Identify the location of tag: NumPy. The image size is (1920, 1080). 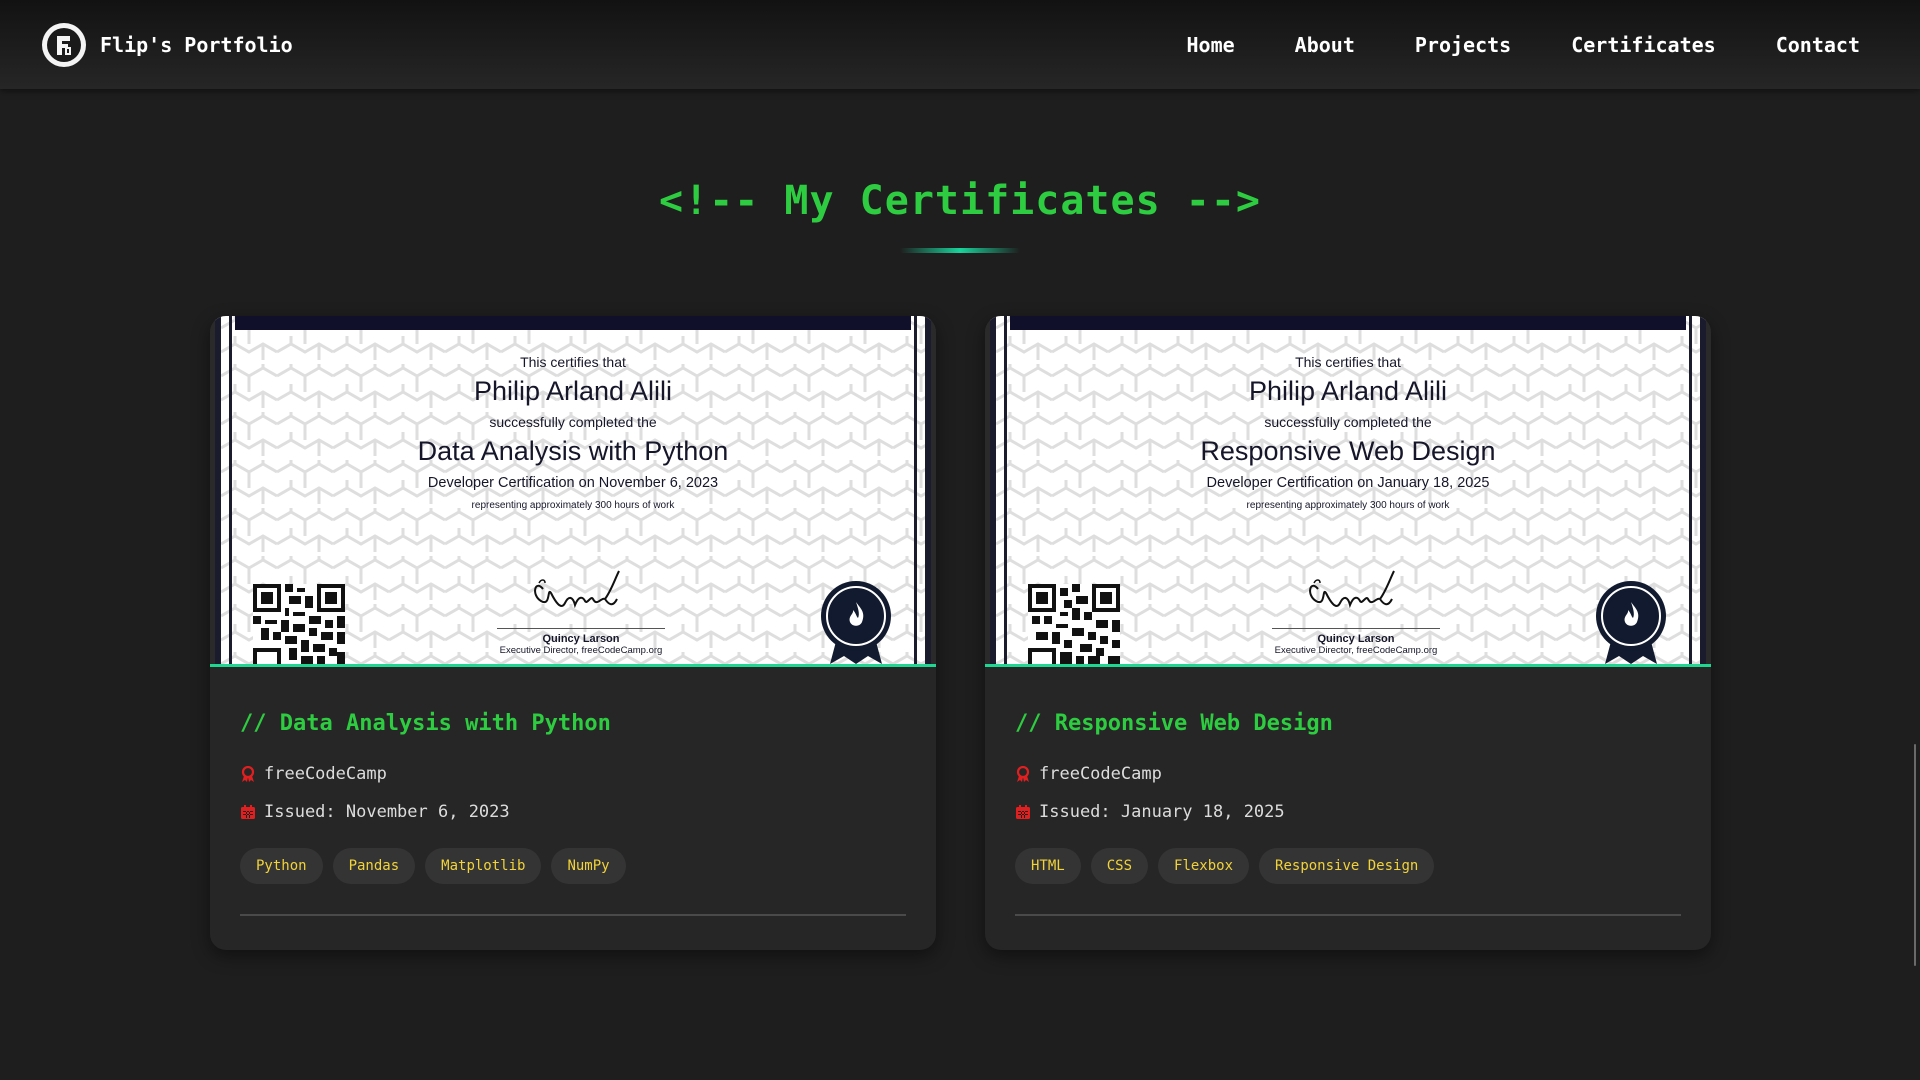
(588, 866).